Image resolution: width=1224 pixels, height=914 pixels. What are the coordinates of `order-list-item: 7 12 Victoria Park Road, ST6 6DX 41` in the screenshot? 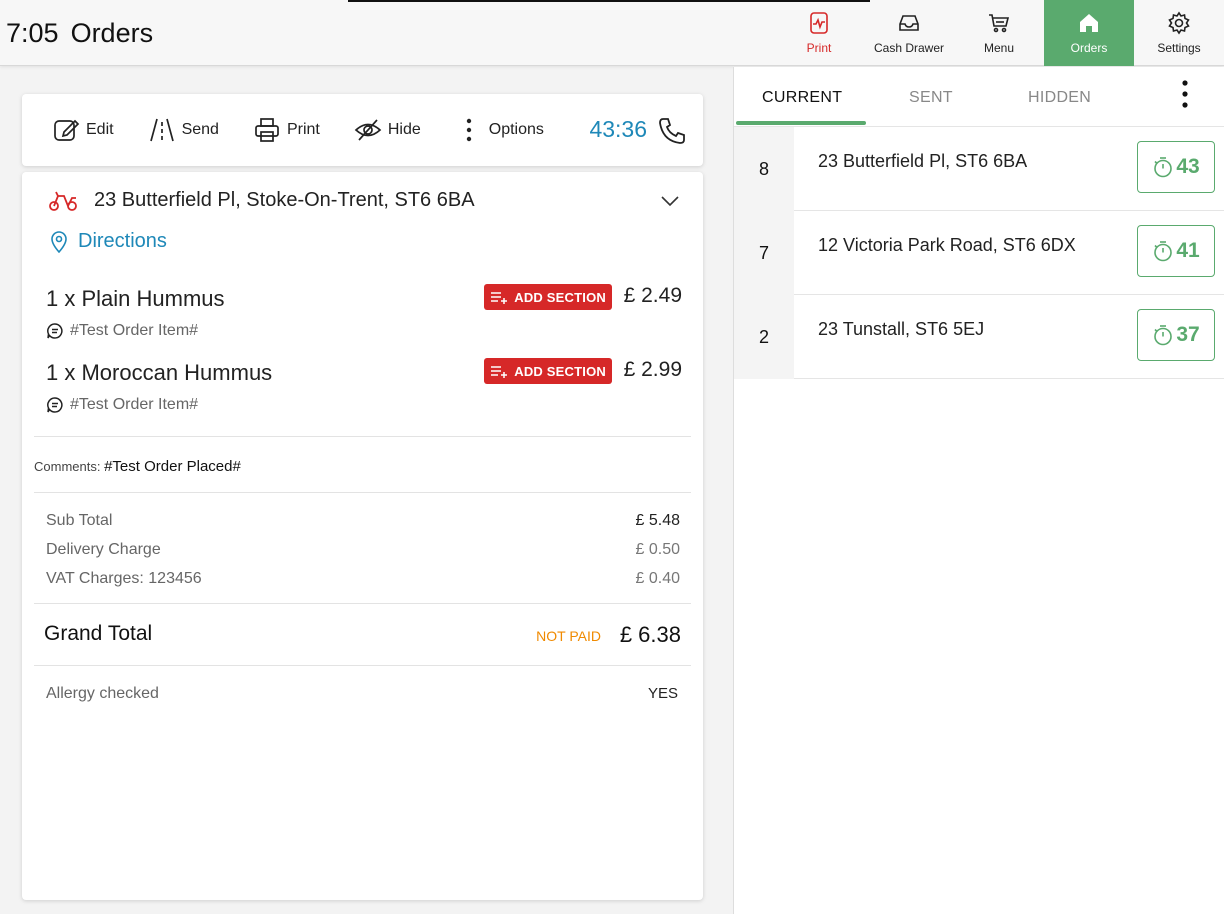 It's located at (979, 253).